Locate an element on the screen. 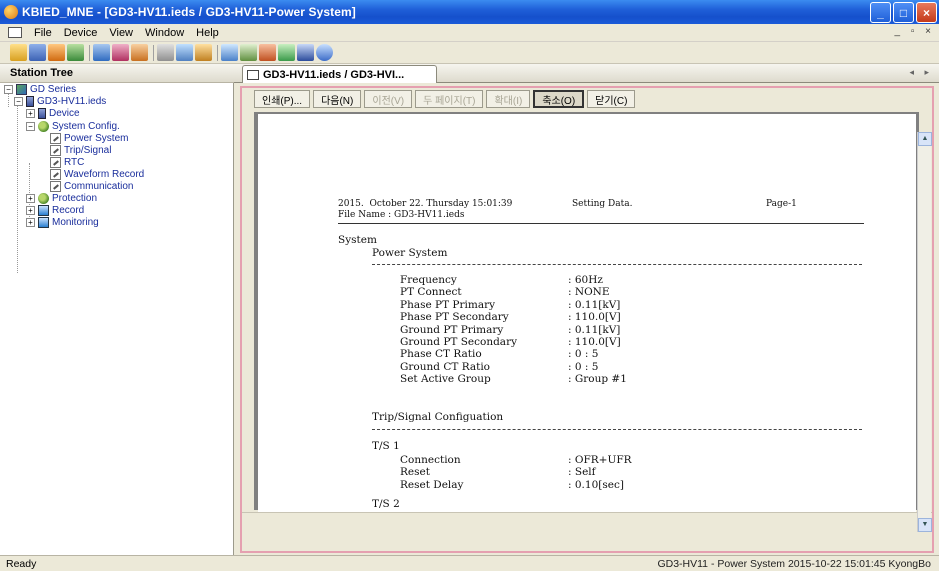 The height and width of the screenshot is (571, 939). main-toolbar is located at coordinates (469, 53).